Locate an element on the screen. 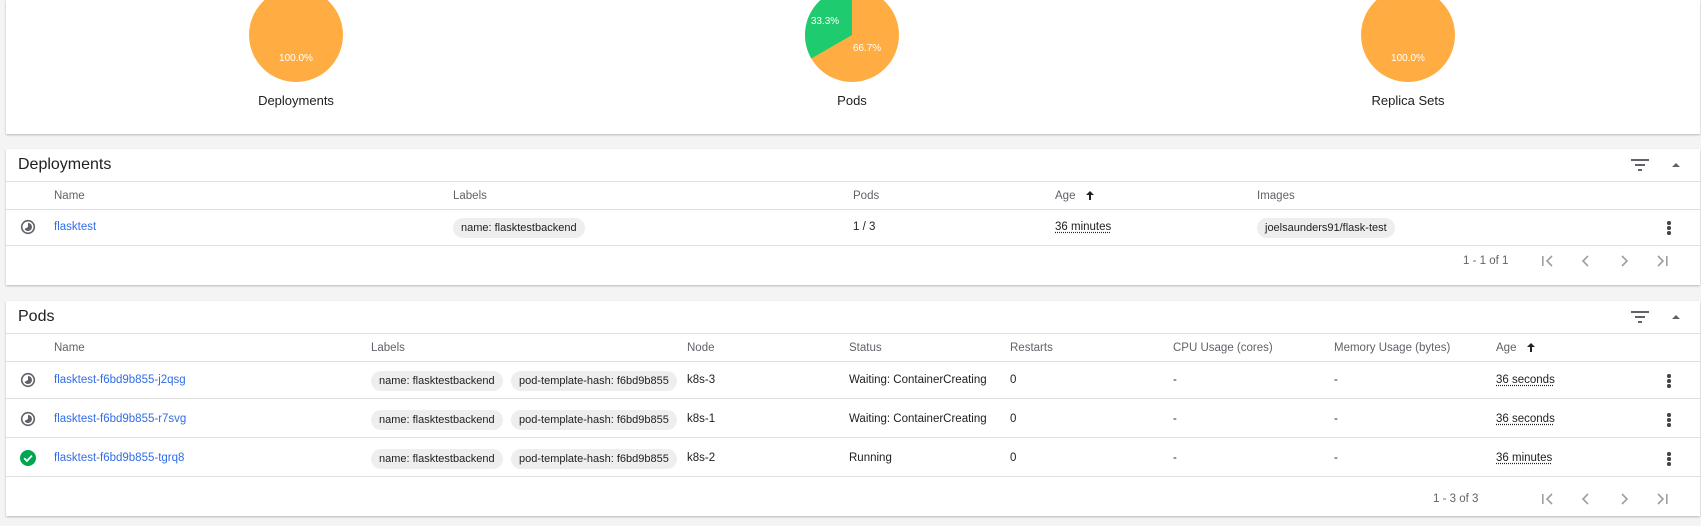  node-value: k8s-2 is located at coordinates (701, 458).